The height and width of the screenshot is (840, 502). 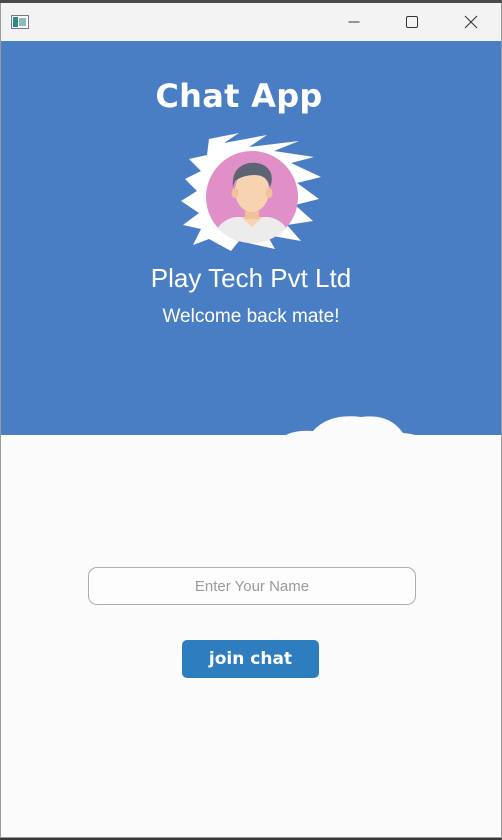 I want to click on minimize-icon, so click(x=354, y=22).